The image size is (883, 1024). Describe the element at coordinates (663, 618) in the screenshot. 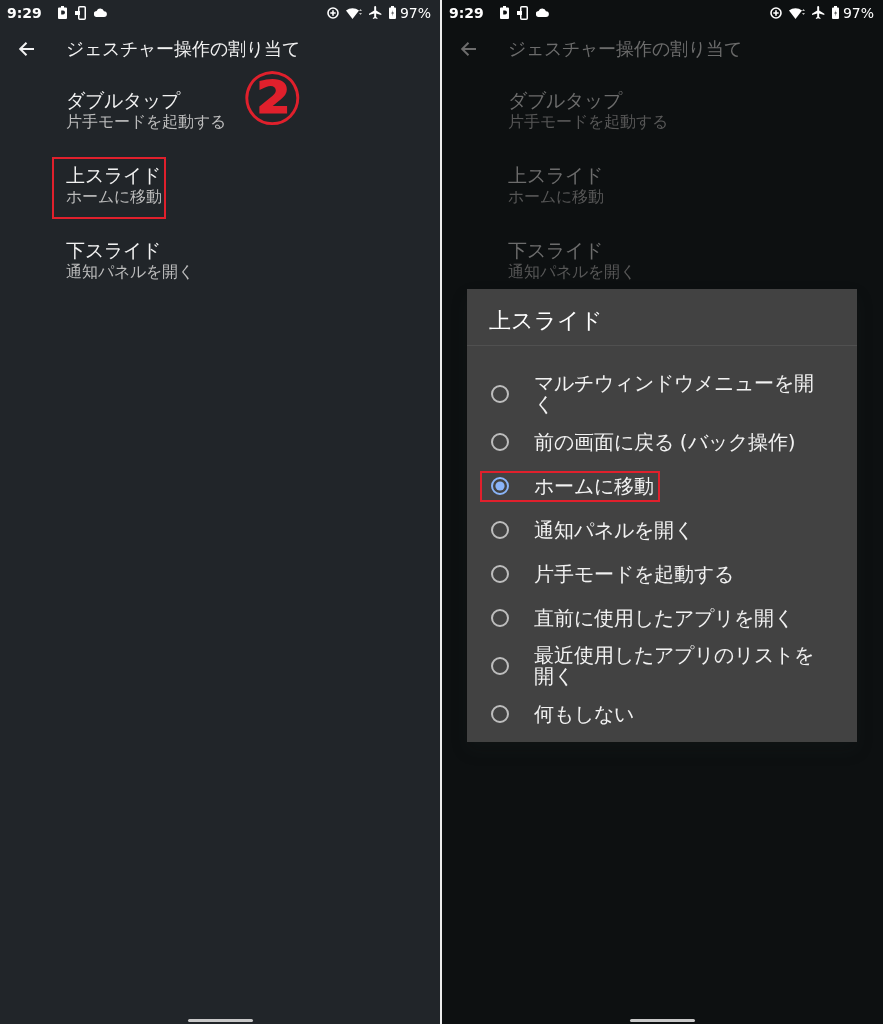

I see `option-label: 直前に使用したアプリを開く` at that location.